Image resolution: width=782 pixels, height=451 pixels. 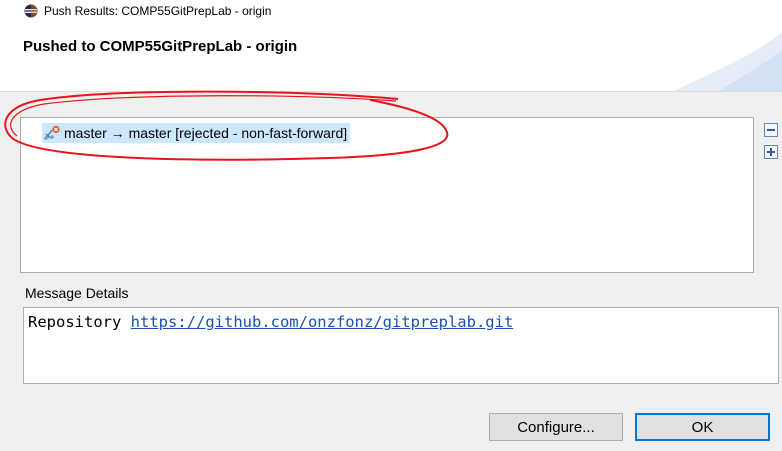 What do you see at coordinates (771, 130) in the screenshot?
I see `collapse-all-icon` at bounding box center [771, 130].